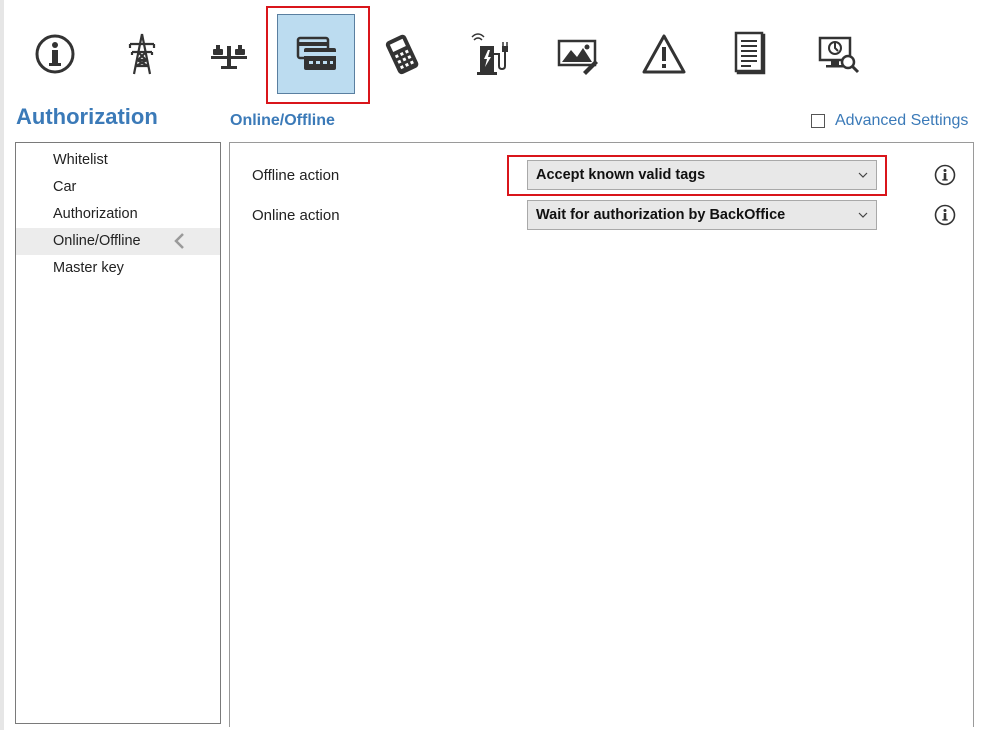  Describe the element at coordinates (661, 215) in the screenshot. I see `online-action-value: Wait for authorization by BackOffice` at that location.